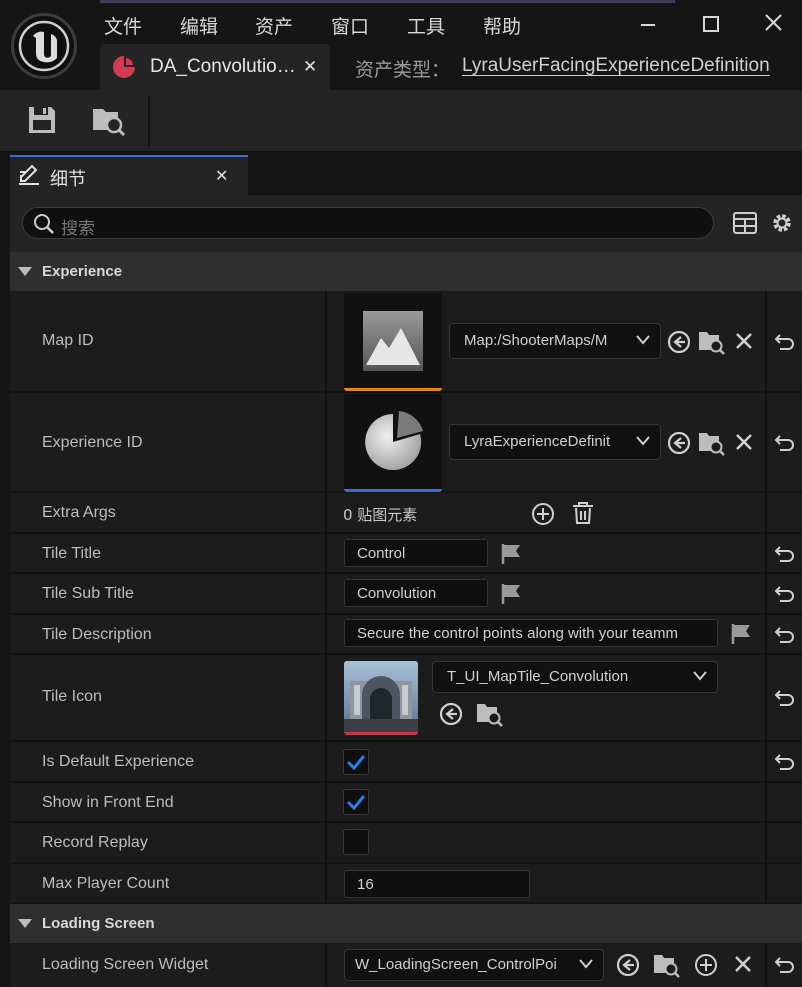 Image resolution: width=802 pixels, height=987 pixels. Describe the element at coordinates (350, 25) in the screenshot. I see `menu-window: 窗口` at that location.